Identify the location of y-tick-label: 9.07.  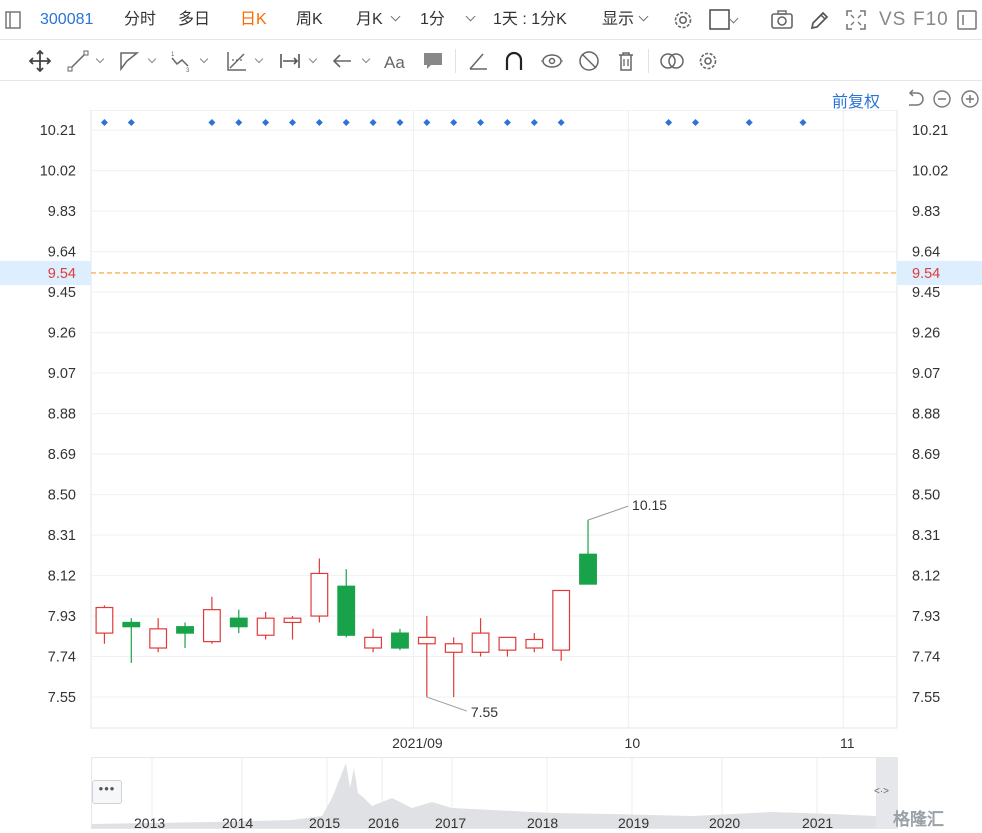
(62, 374).